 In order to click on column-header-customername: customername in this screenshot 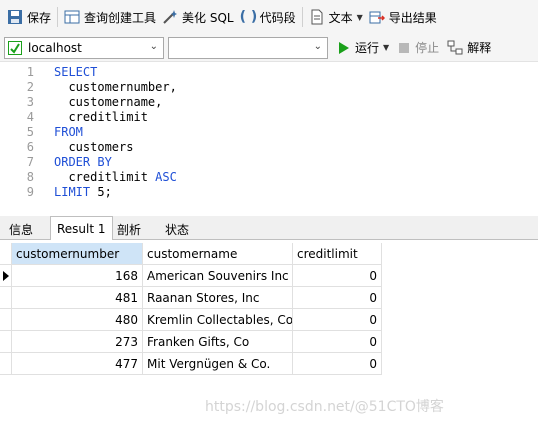, I will do `click(218, 254)`.